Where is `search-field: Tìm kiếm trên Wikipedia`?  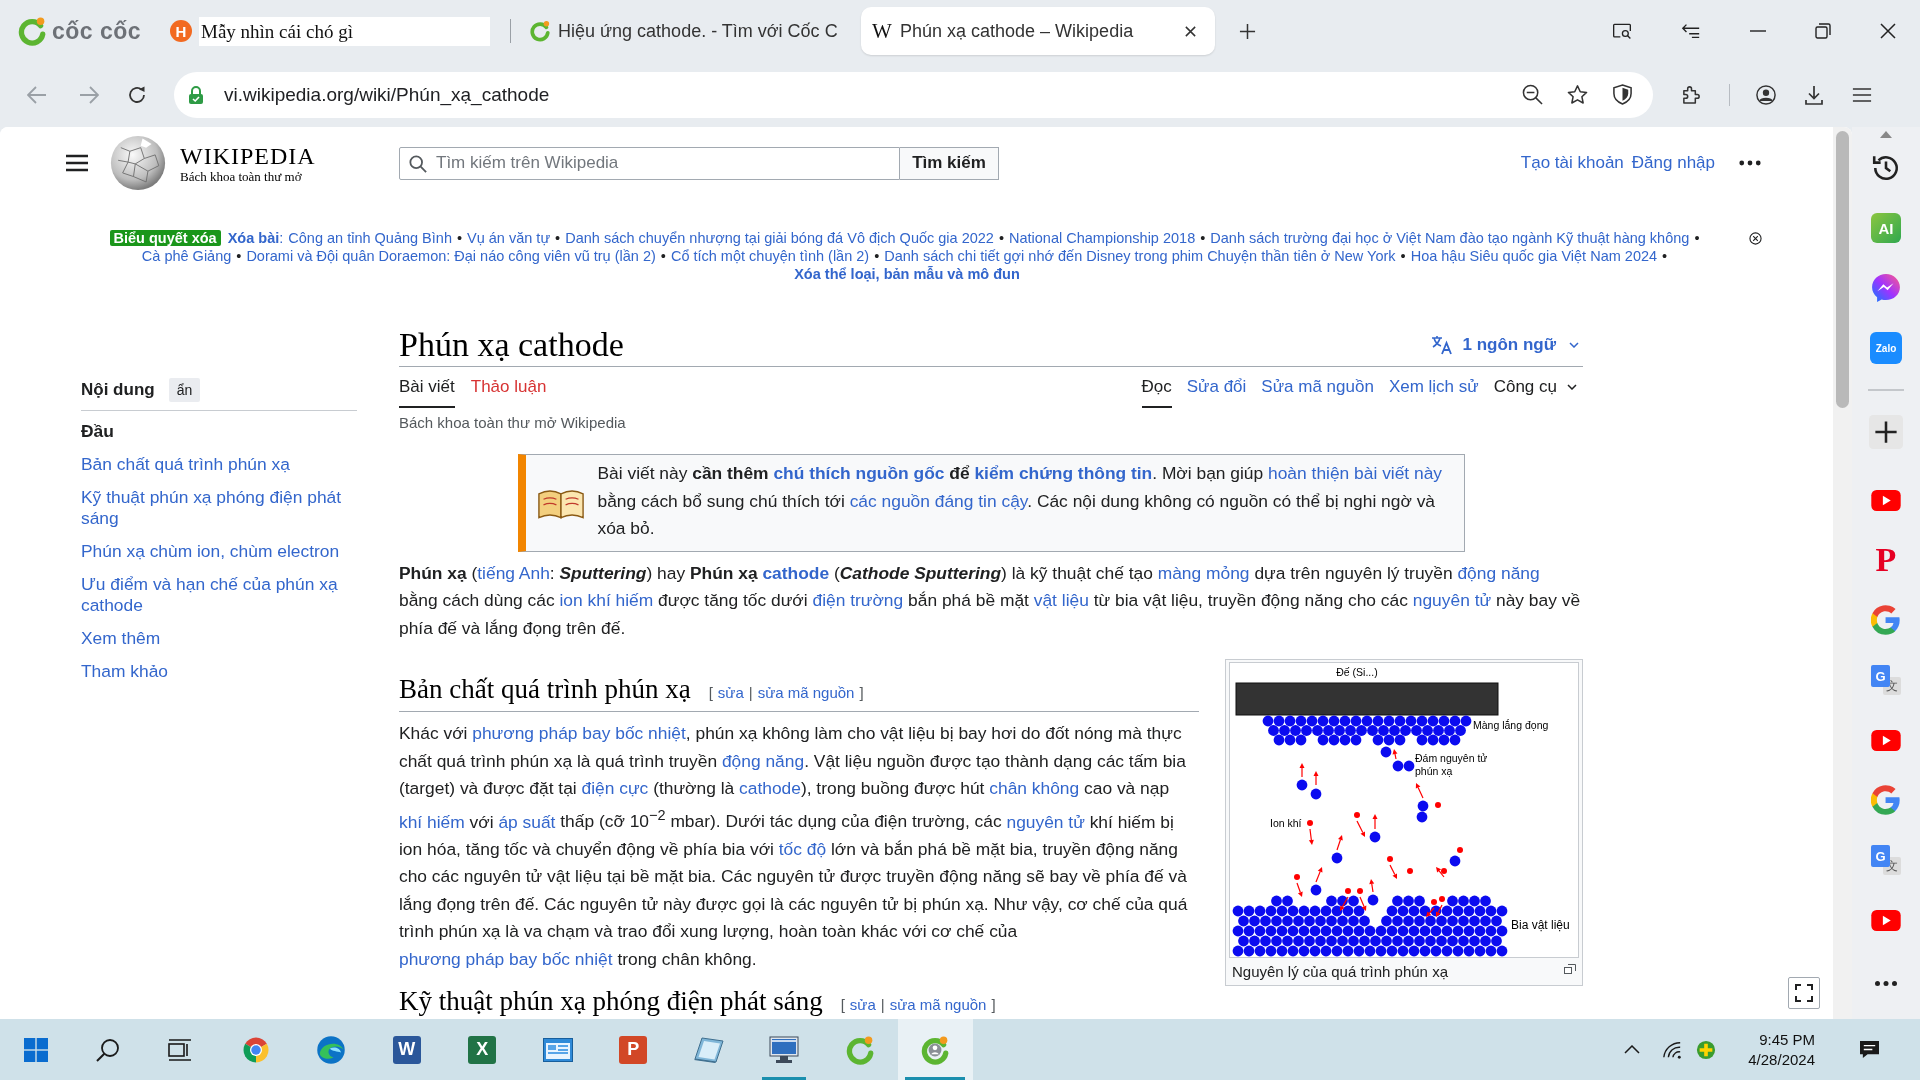
search-field: Tìm kiếm trên Wikipedia is located at coordinates (649, 163).